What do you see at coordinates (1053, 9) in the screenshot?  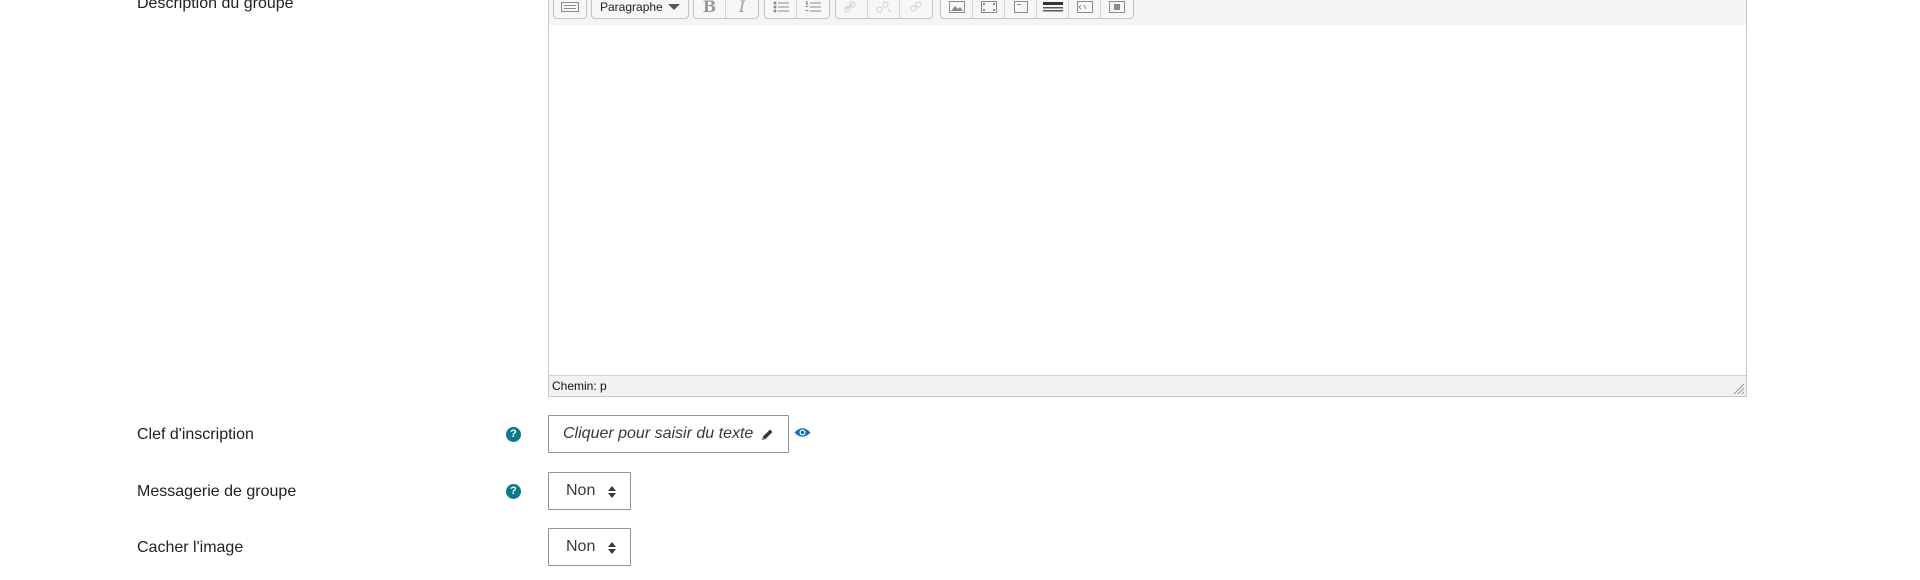 I see `special-char-icon` at bounding box center [1053, 9].